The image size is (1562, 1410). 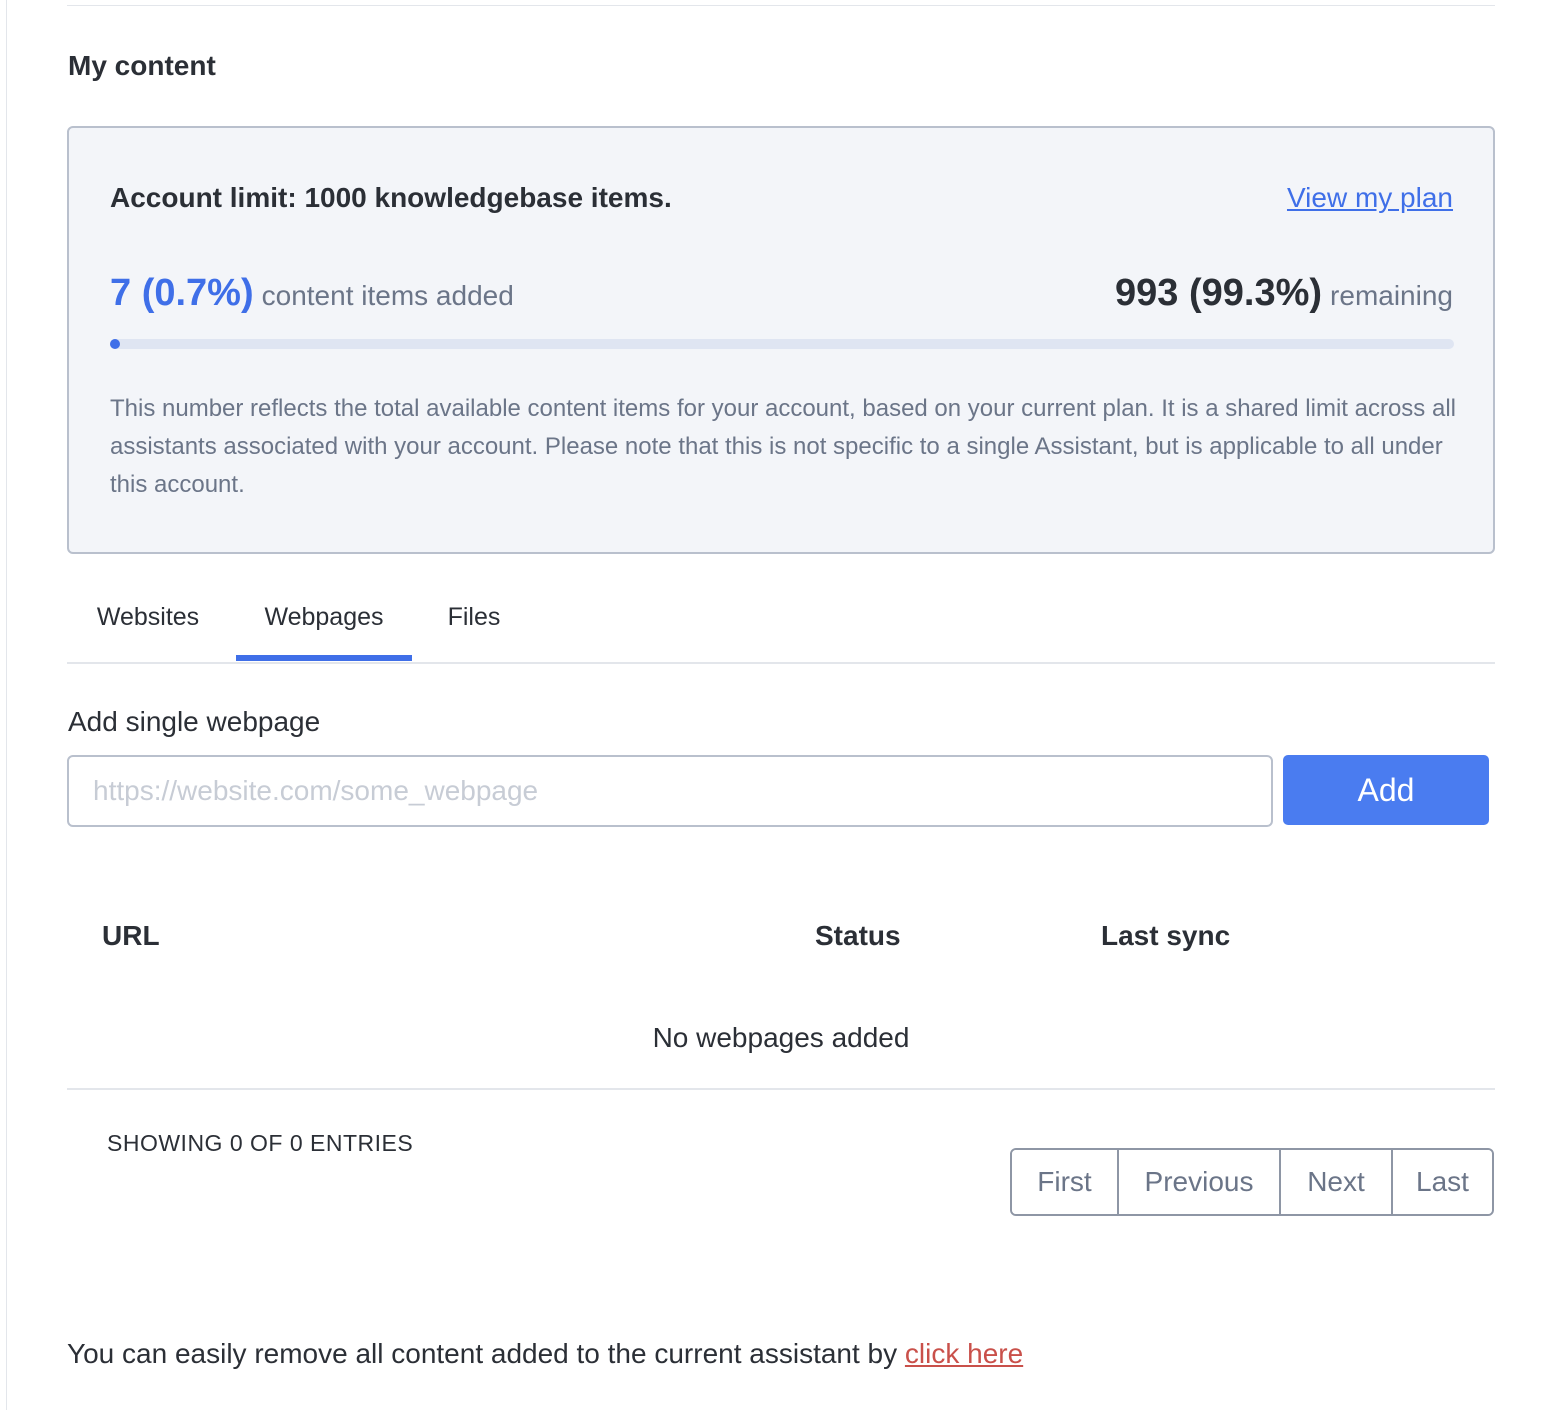 What do you see at coordinates (1198, 1182) in the screenshot?
I see `previous-page-button: Previous` at bounding box center [1198, 1182].